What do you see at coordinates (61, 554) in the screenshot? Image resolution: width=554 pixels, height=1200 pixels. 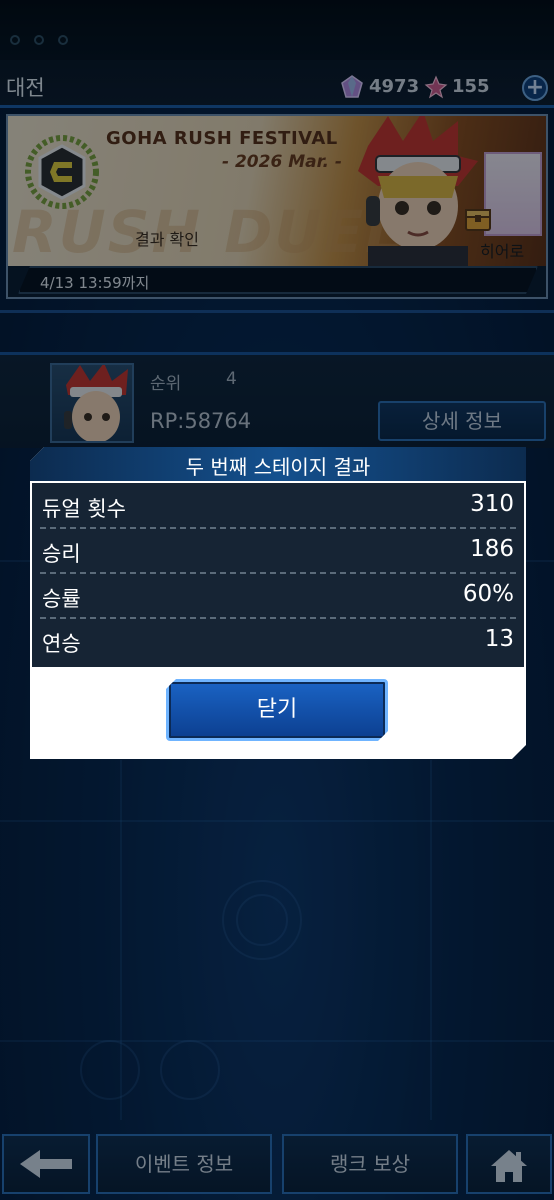 I see `stat-label: 승리` at bounding box center [61, 554].